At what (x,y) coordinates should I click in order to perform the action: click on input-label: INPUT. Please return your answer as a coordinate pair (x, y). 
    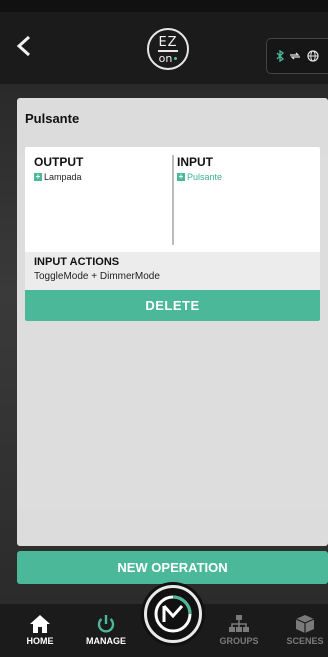
    Looking at the image, I should click on (195, 162).